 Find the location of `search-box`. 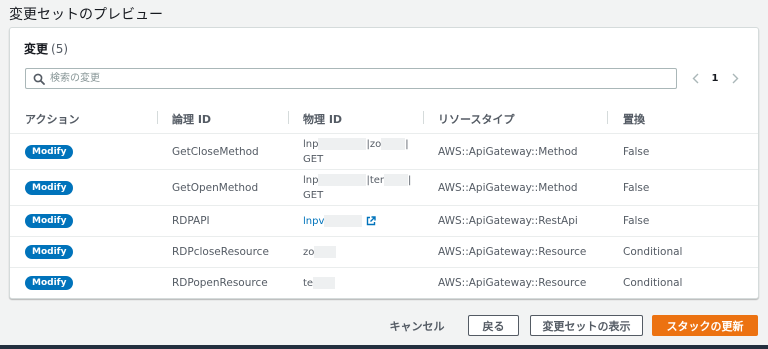

search-box is located at coordinates (351, 78).